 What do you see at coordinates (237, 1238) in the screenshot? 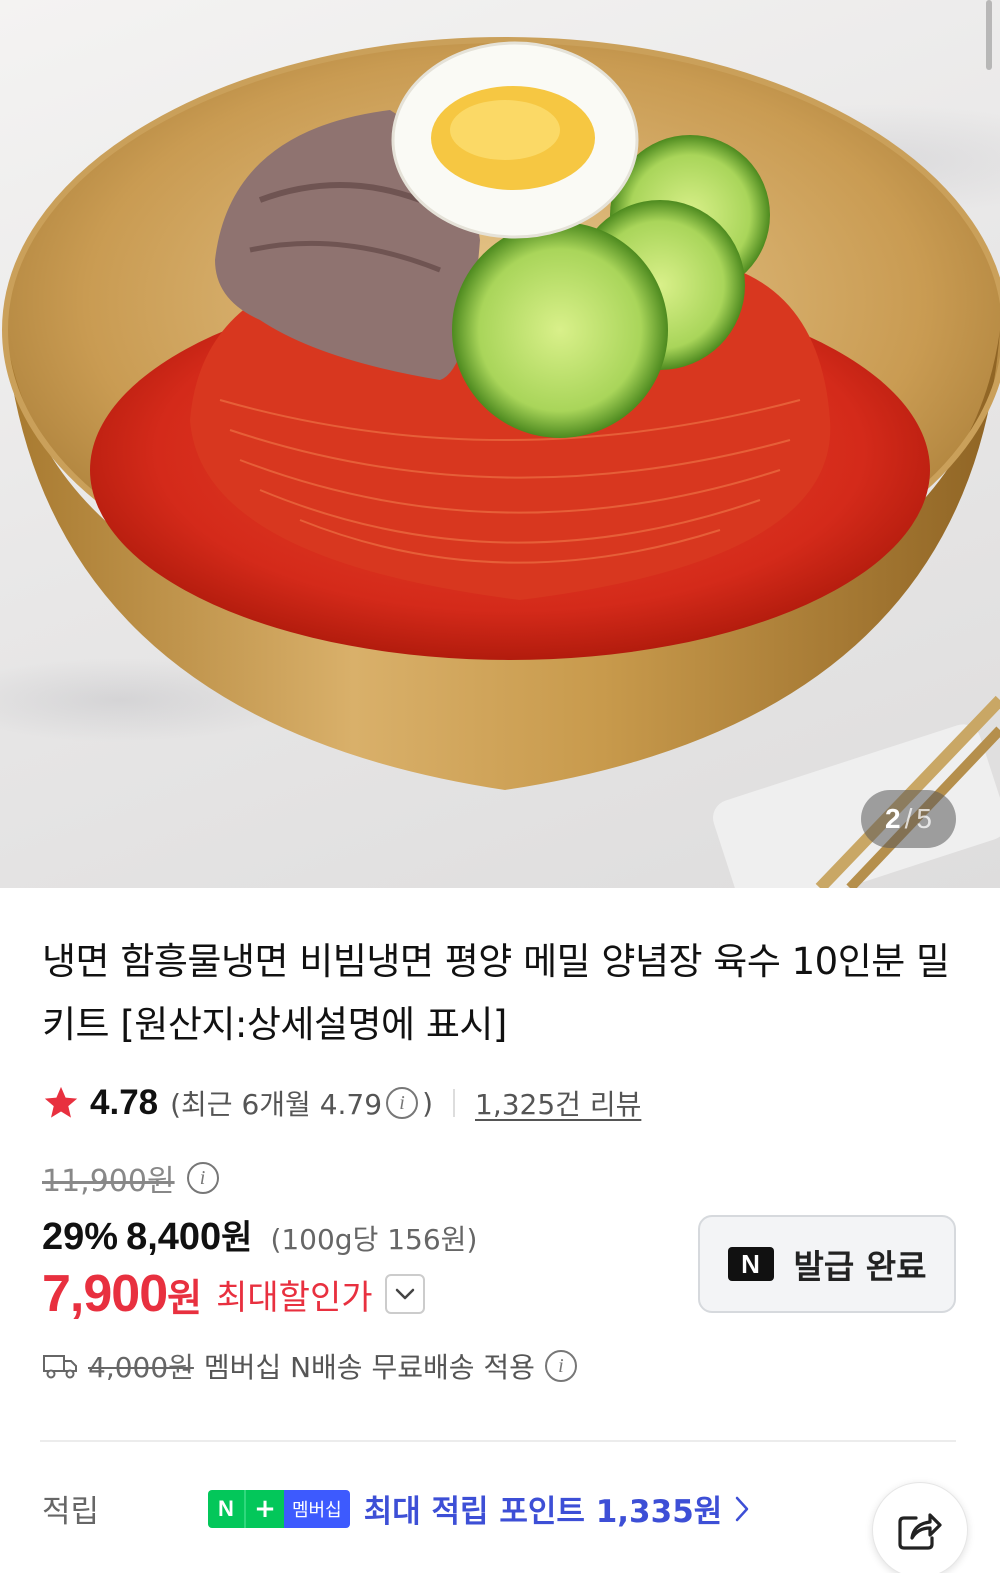
I see `sale-price-unit: 원` at bounding box center [237, 1238].